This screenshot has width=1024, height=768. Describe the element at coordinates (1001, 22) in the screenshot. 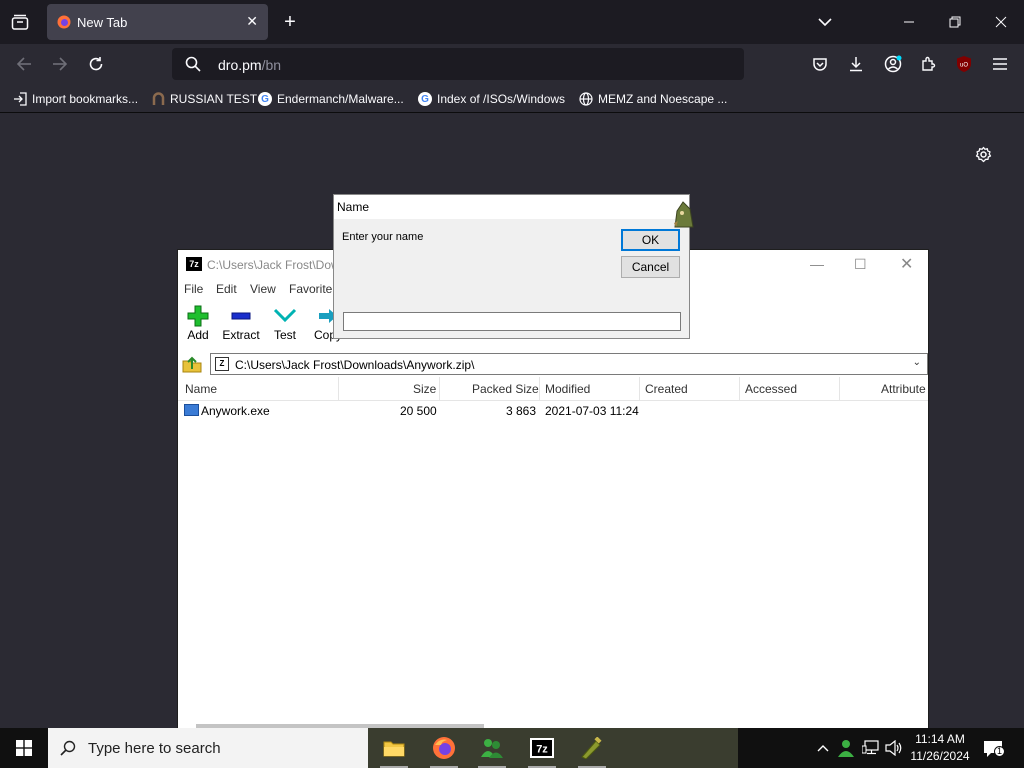

I see `close-window-button` at that location.